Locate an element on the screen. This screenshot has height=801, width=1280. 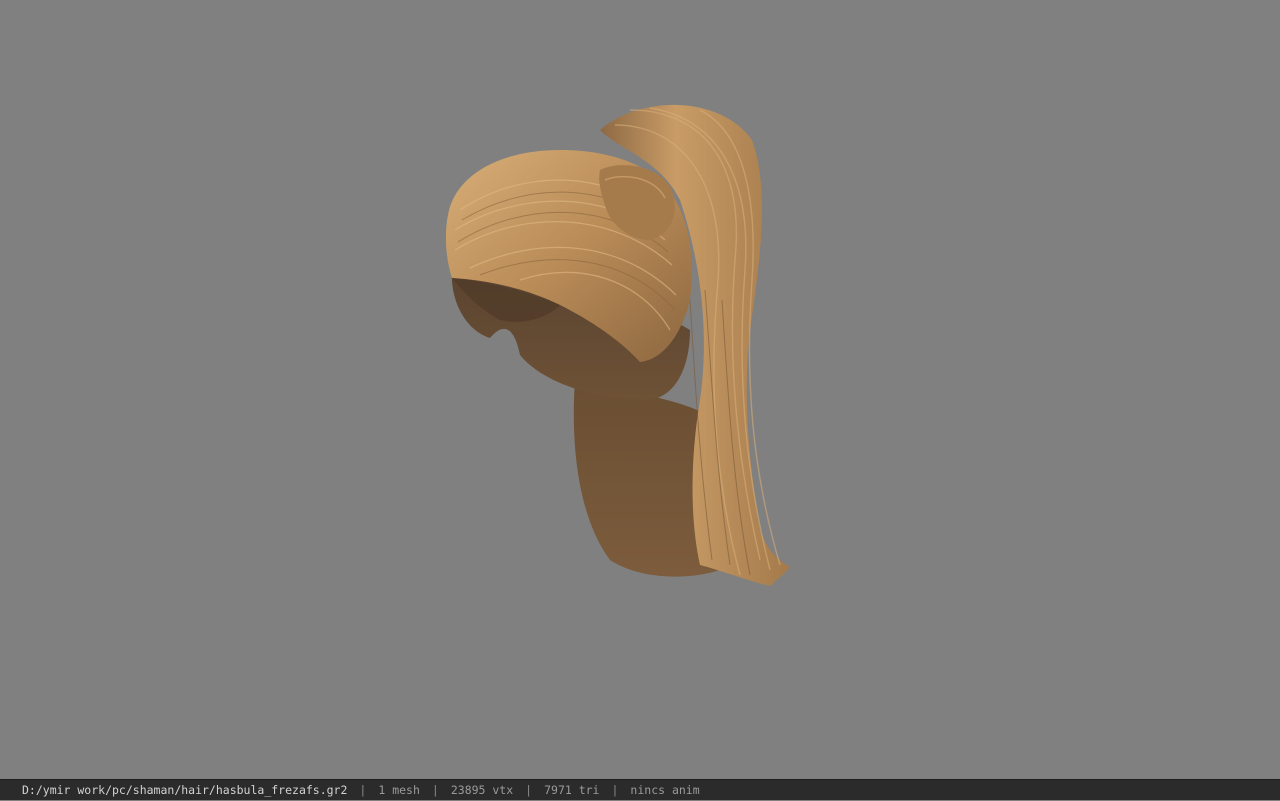
vertex-count: 23895 vtx is located at coordinates (482, 790).